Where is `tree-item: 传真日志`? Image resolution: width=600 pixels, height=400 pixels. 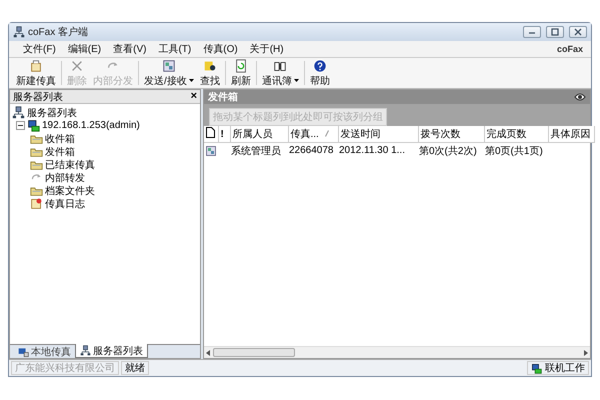 tree-item: 传真日志 is located at coordinates (65, 203).